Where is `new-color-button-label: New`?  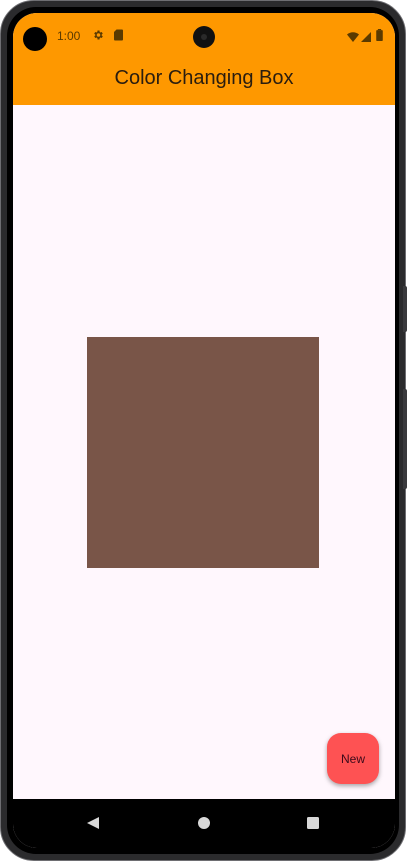
new-color-button-label: New is located at coordinates (352, 758).